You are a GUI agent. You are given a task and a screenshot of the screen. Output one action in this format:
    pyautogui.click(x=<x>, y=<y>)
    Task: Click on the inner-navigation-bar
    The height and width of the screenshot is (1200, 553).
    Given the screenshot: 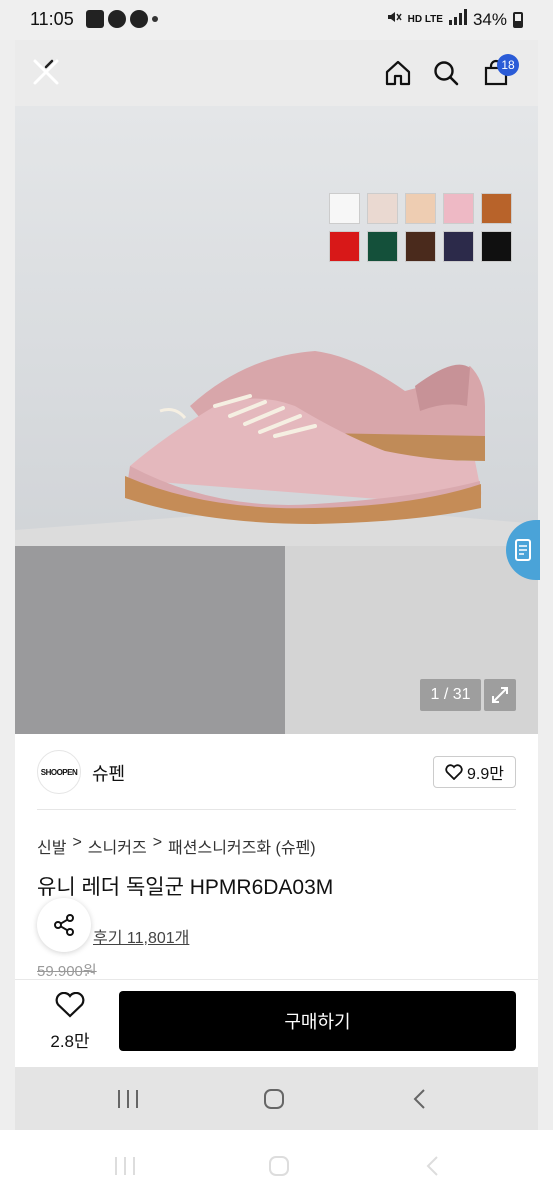 What is the action you would take?
    pyautogui.click(x=276, y=1098)
    